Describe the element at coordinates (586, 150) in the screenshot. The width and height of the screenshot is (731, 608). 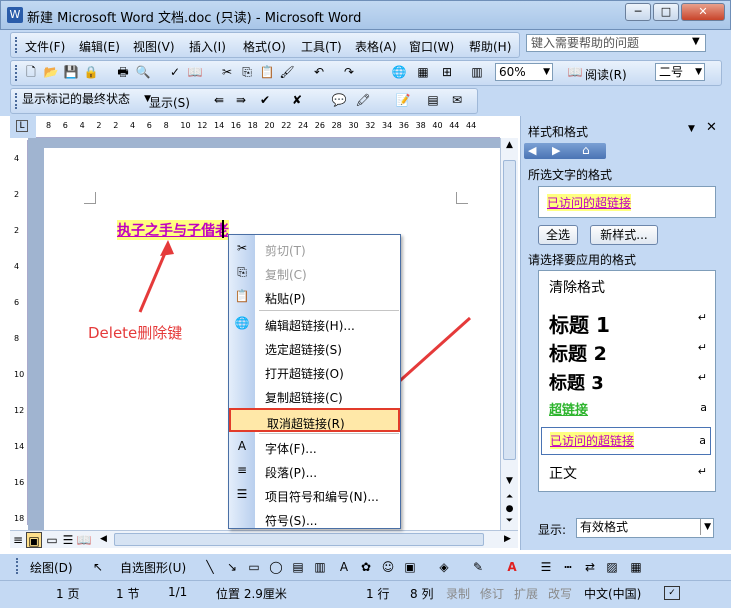
I see `home-icon: ⌂` at that location.